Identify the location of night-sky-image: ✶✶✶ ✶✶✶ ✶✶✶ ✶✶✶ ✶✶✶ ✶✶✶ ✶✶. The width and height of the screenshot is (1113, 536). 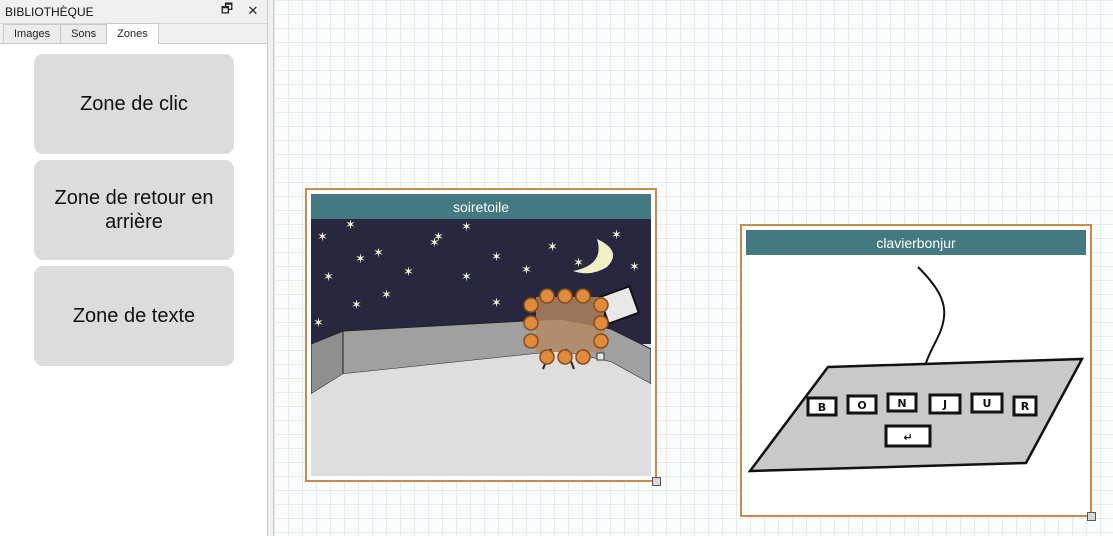
(481, 347).